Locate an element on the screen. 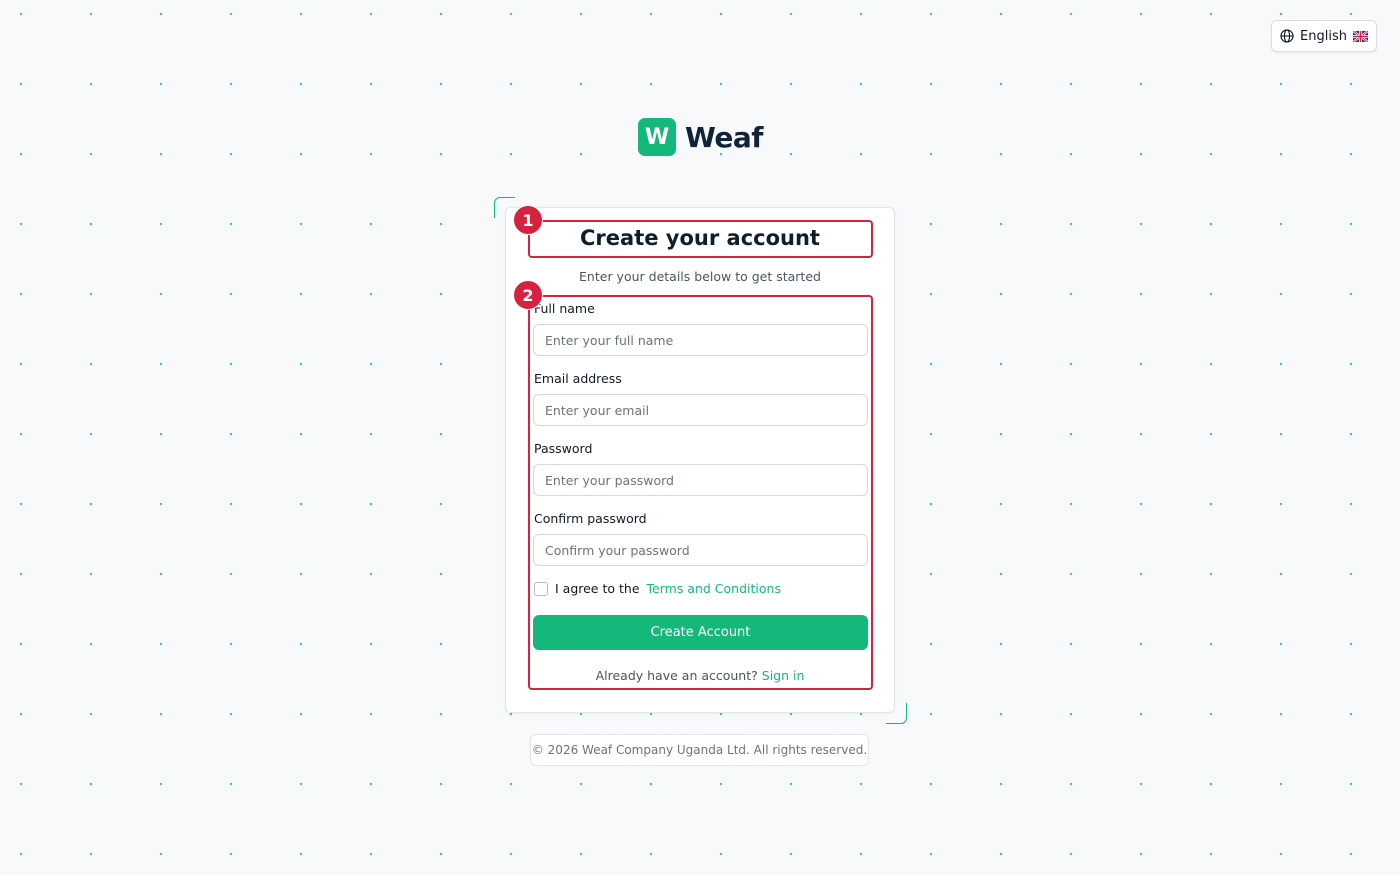 Image resolution: width=1400 pixels, height=875 pixels. signin-prompt: Already have an account? is located at coordinates (676, 675).